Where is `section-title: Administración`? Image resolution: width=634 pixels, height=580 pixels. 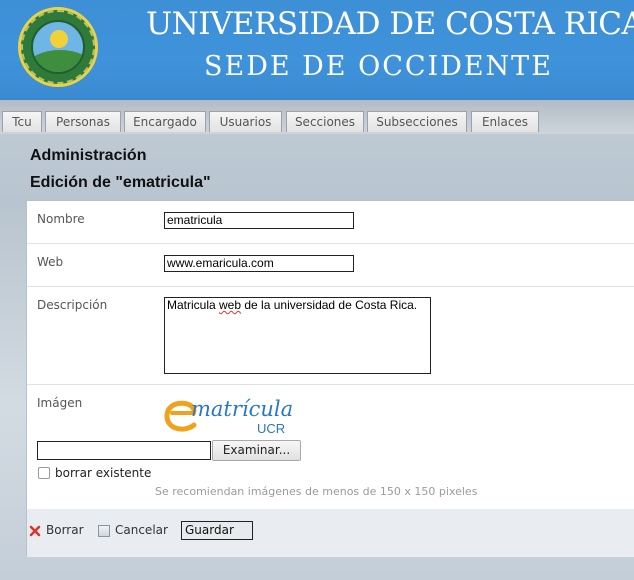
section-title: Administración is located at coordinates (88, 155).